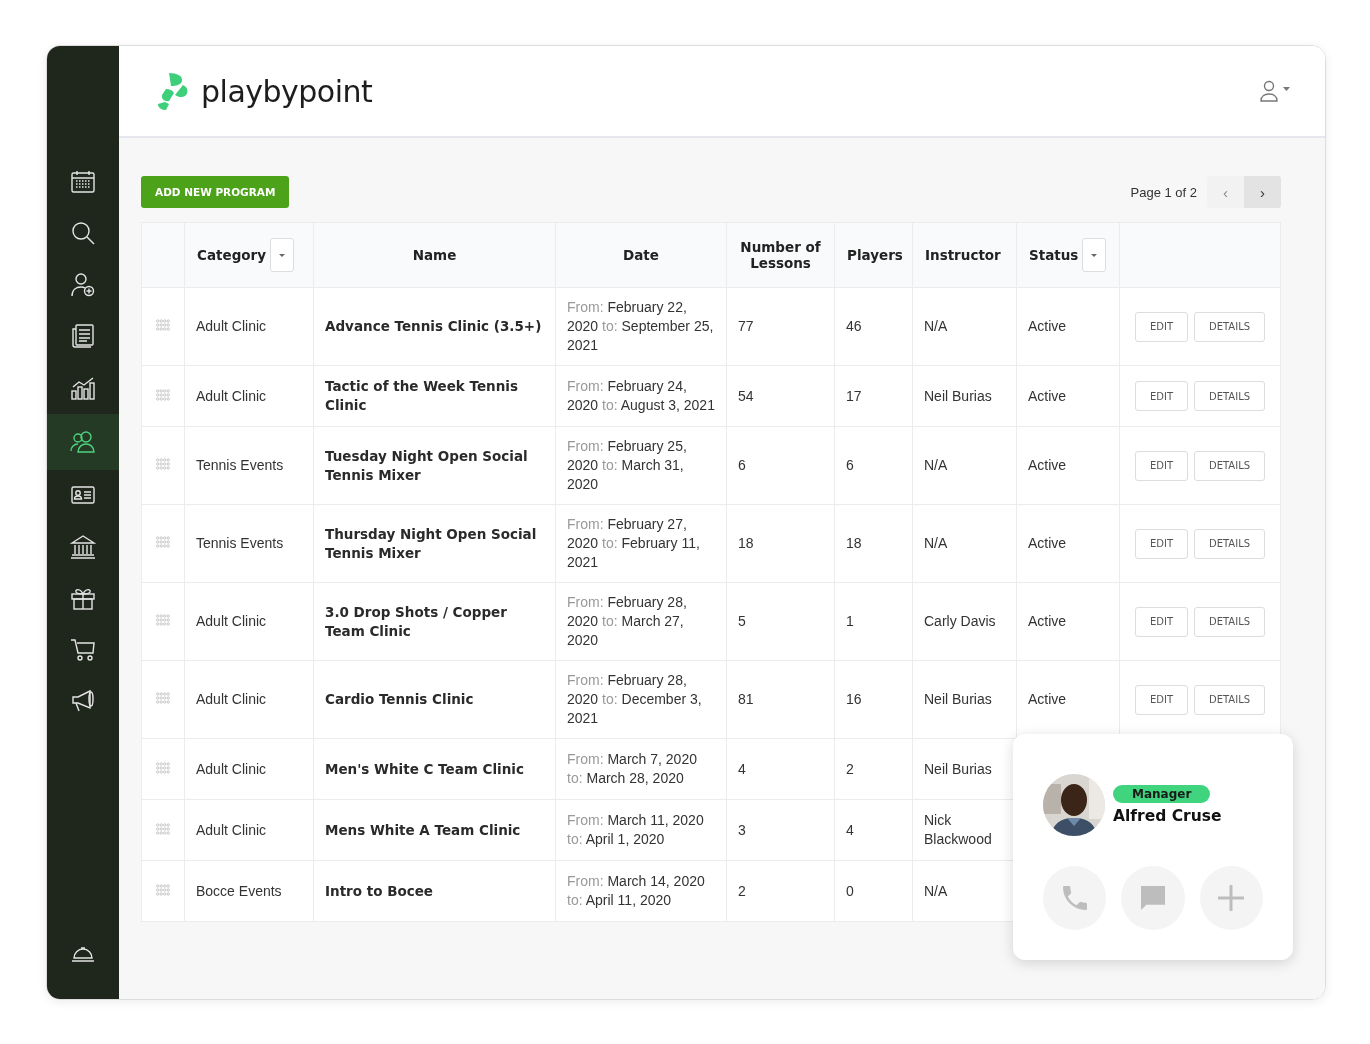  Describe the element at coordinates (287, 91) in the screenshot. I see `brand-name: playbypoint` at that location.